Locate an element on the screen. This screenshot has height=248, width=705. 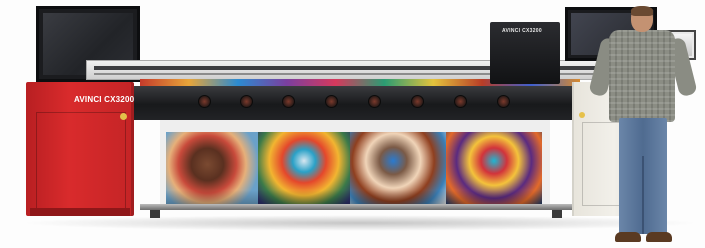
person-hair is located at coordinates (642, 11).